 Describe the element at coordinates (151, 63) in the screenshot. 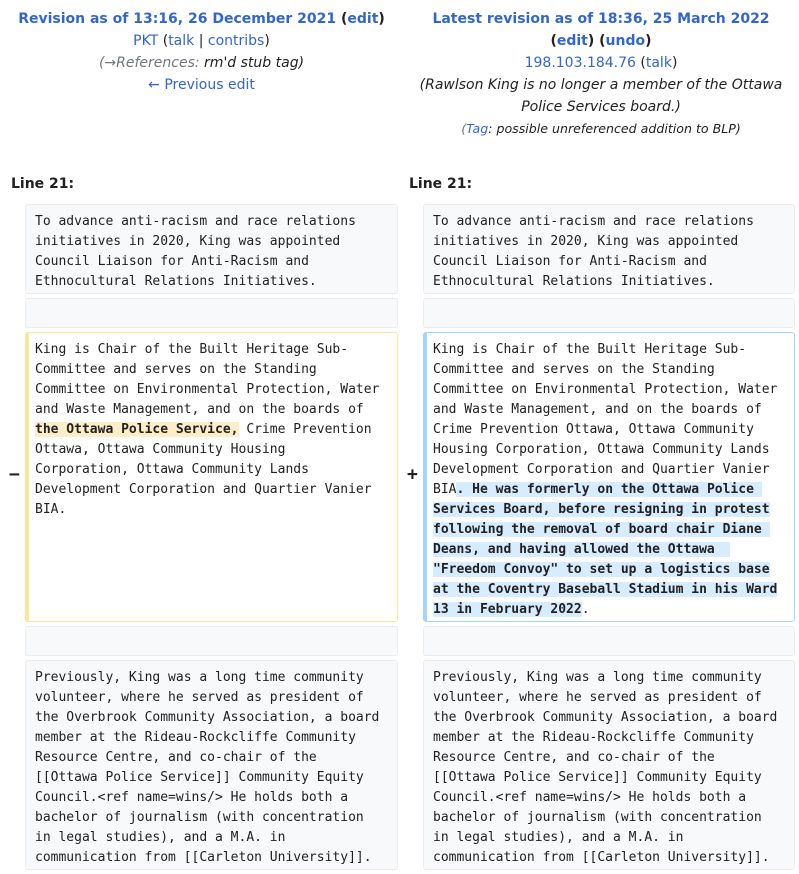

I see `left-summary-section: (→References:` at that location.